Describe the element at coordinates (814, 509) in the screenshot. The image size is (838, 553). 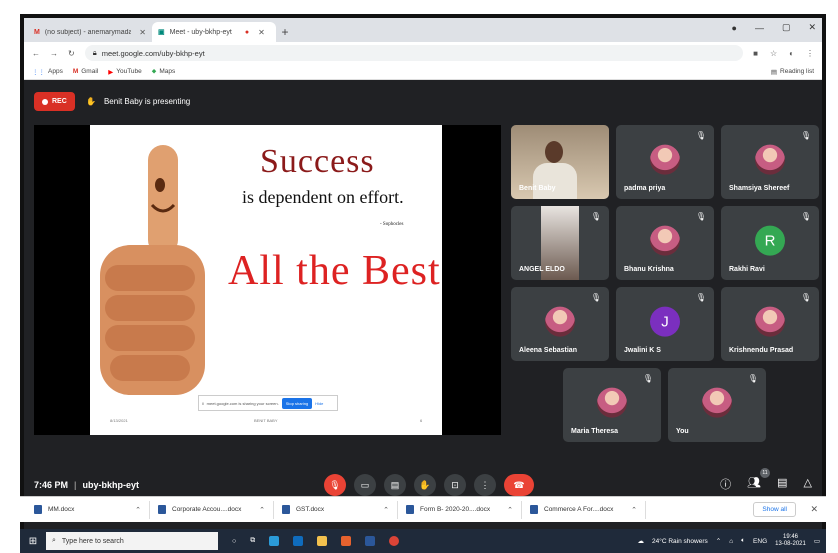
I see `close-downloads-icon: ✕` at that location.